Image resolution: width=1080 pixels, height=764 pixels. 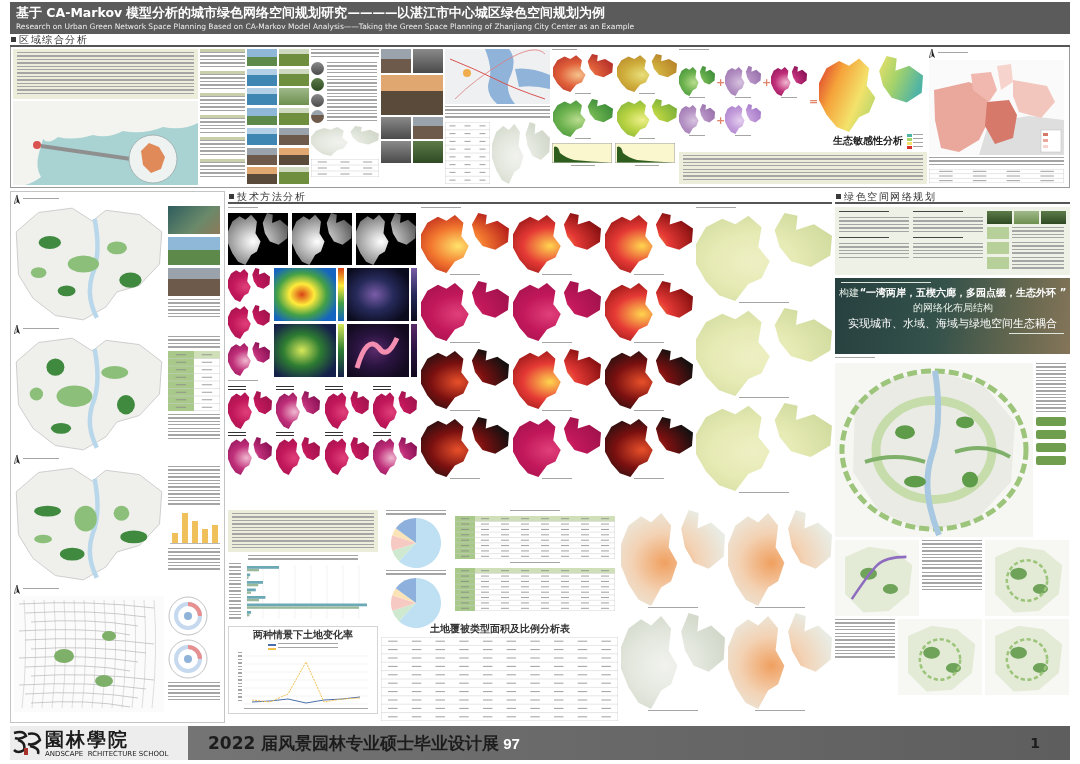 What do you see at coordinates (511, 743) in the screenshot?
I see `exhibition-number: 97` at bounding box center [511, 743].